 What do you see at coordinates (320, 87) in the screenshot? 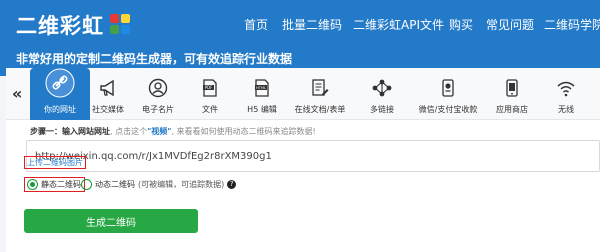
I see `document-edit-icon` at bounding box center [320, 87].